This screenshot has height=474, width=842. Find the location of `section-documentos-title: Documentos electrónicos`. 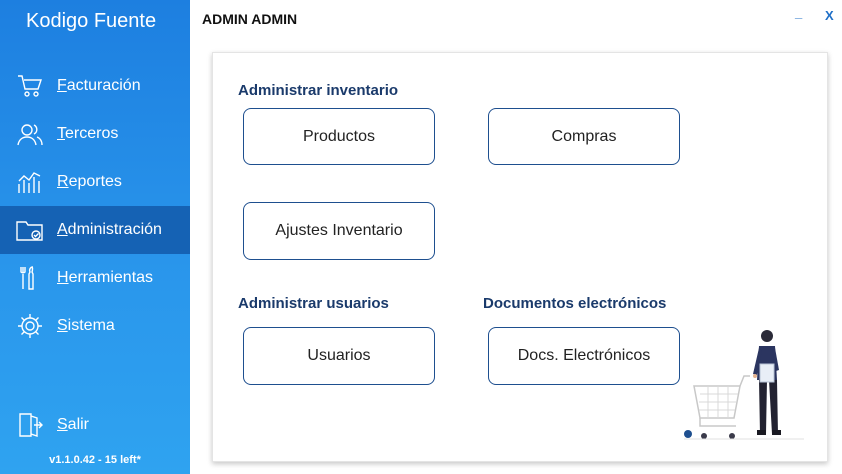

section-documentos-title: Documentos electrónicos is located at coordinates (575, 303).